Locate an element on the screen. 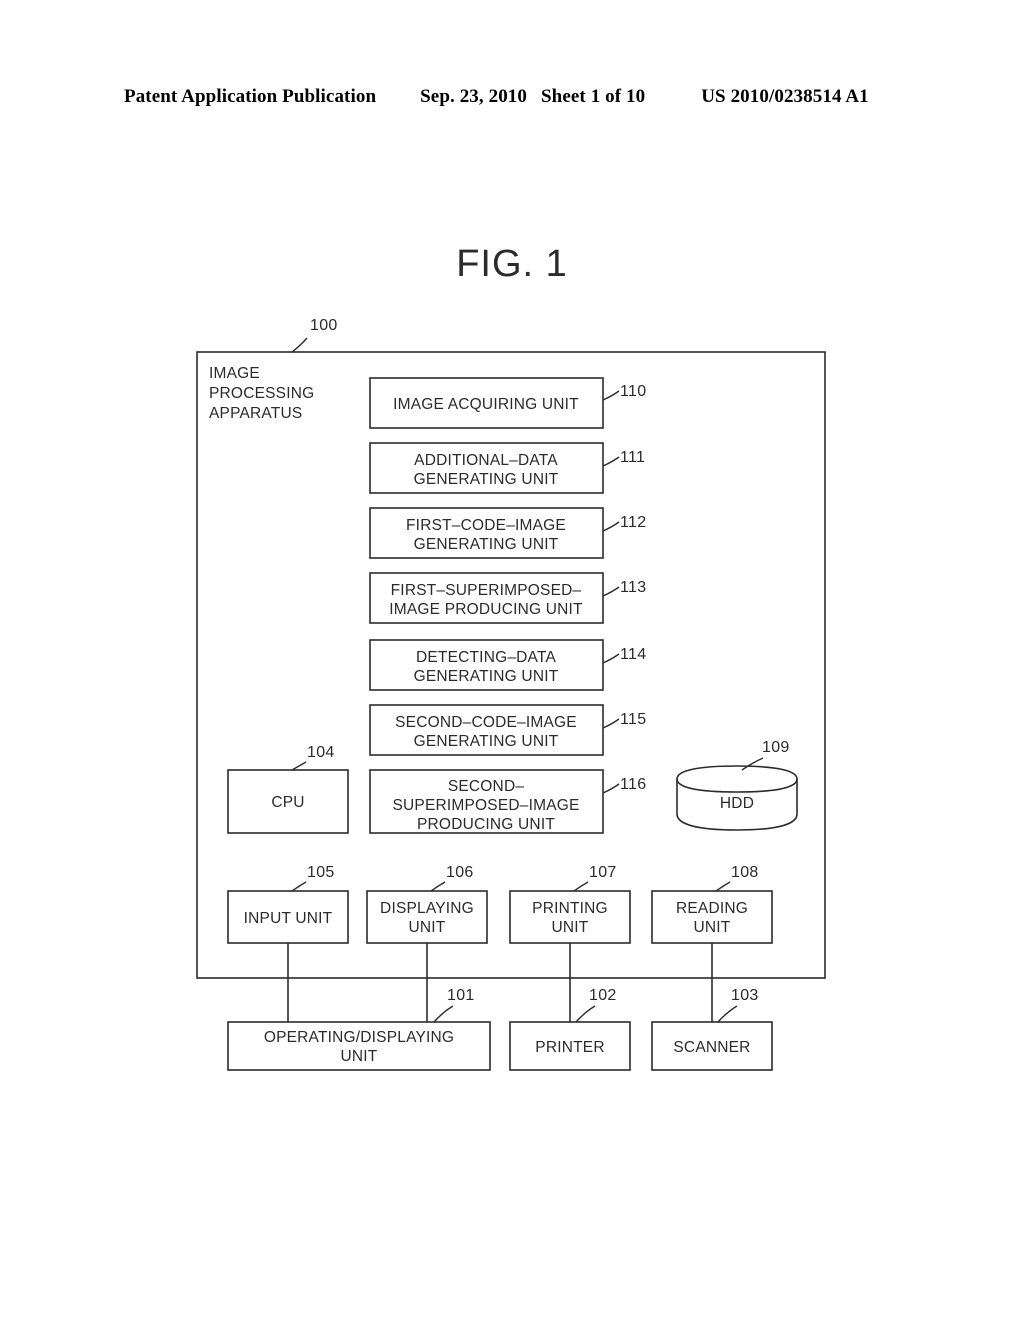 The height and width of the screenshot is (1320, 1024). cpu-label: CPU is located at coordinates (287, 802).